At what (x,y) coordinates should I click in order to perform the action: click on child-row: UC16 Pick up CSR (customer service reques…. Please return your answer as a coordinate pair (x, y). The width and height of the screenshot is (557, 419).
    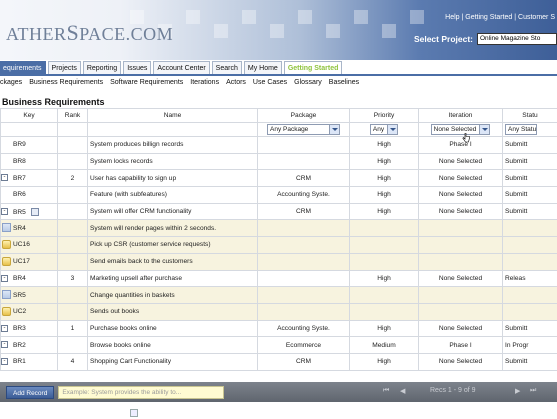
    Looking at the image, I should click on (278, 245).